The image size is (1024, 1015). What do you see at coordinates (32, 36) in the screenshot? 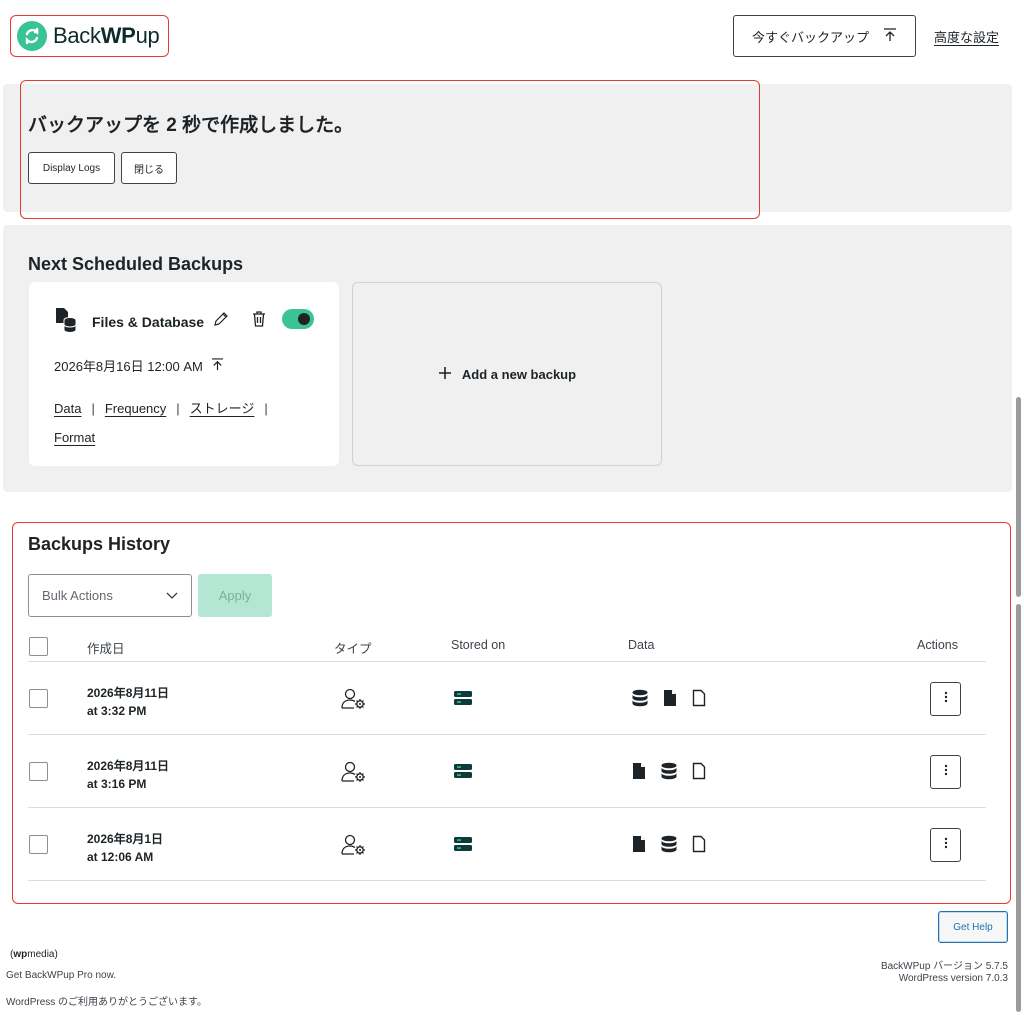
I see `logo-sync-icon` at bounding box center [32, 36].